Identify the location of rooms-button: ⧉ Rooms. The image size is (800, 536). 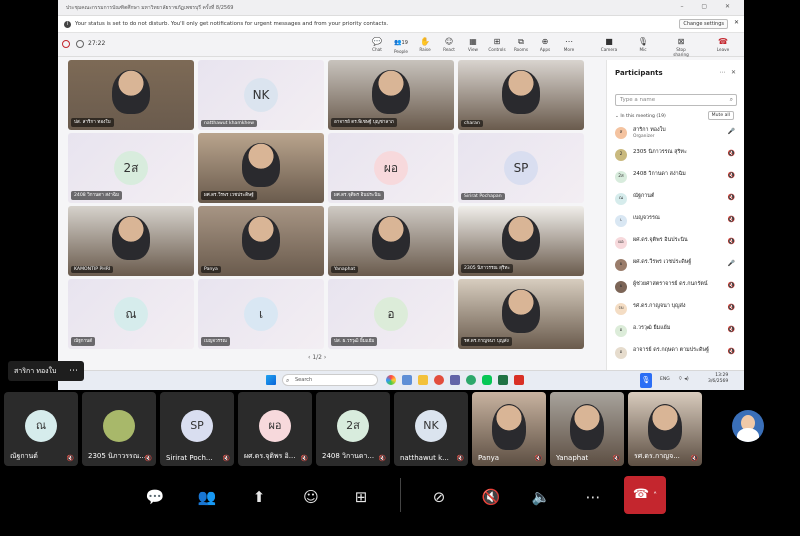
(521, 44).